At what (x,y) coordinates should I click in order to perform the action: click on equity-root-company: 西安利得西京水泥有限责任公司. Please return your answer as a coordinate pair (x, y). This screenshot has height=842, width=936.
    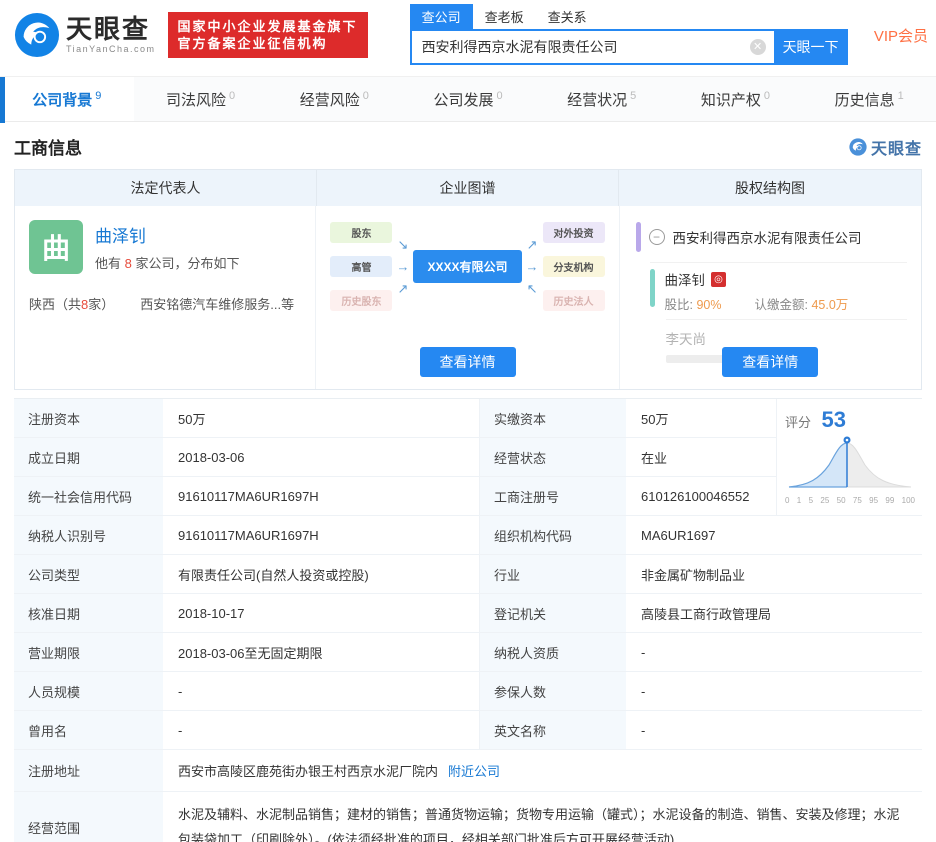
    Looking at the image, I should click on (767, 237).